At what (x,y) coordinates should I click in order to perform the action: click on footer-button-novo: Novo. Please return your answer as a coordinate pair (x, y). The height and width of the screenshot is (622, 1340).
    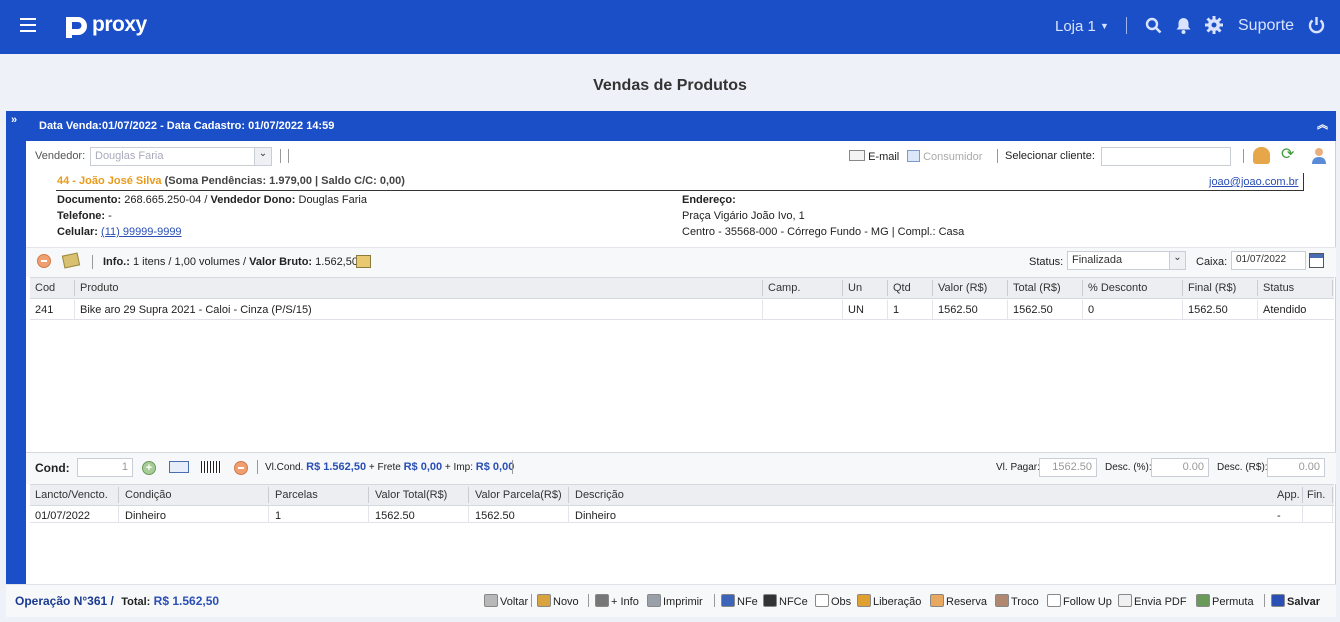
    Looking at the image, I should click on (558, 601).